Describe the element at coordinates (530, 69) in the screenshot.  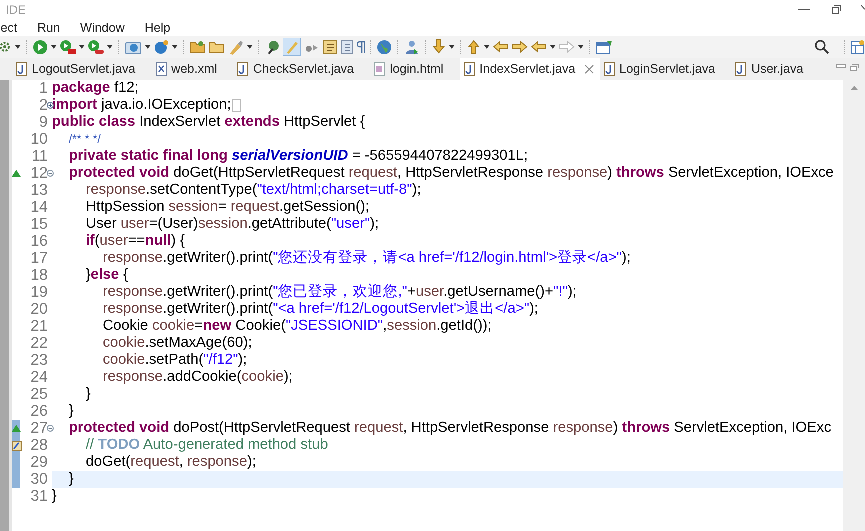
I see `editor-tab: IndexServlet.java` at that location.